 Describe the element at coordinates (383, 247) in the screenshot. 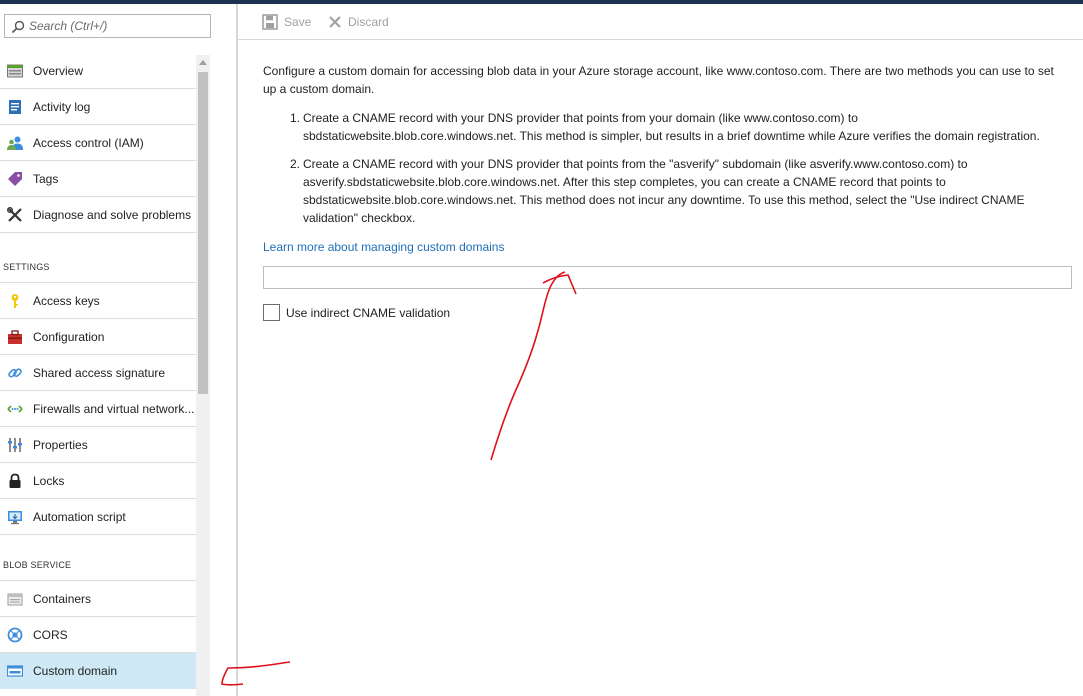

I see `learn-more-link: Learn more about managing custom domains` at that location.